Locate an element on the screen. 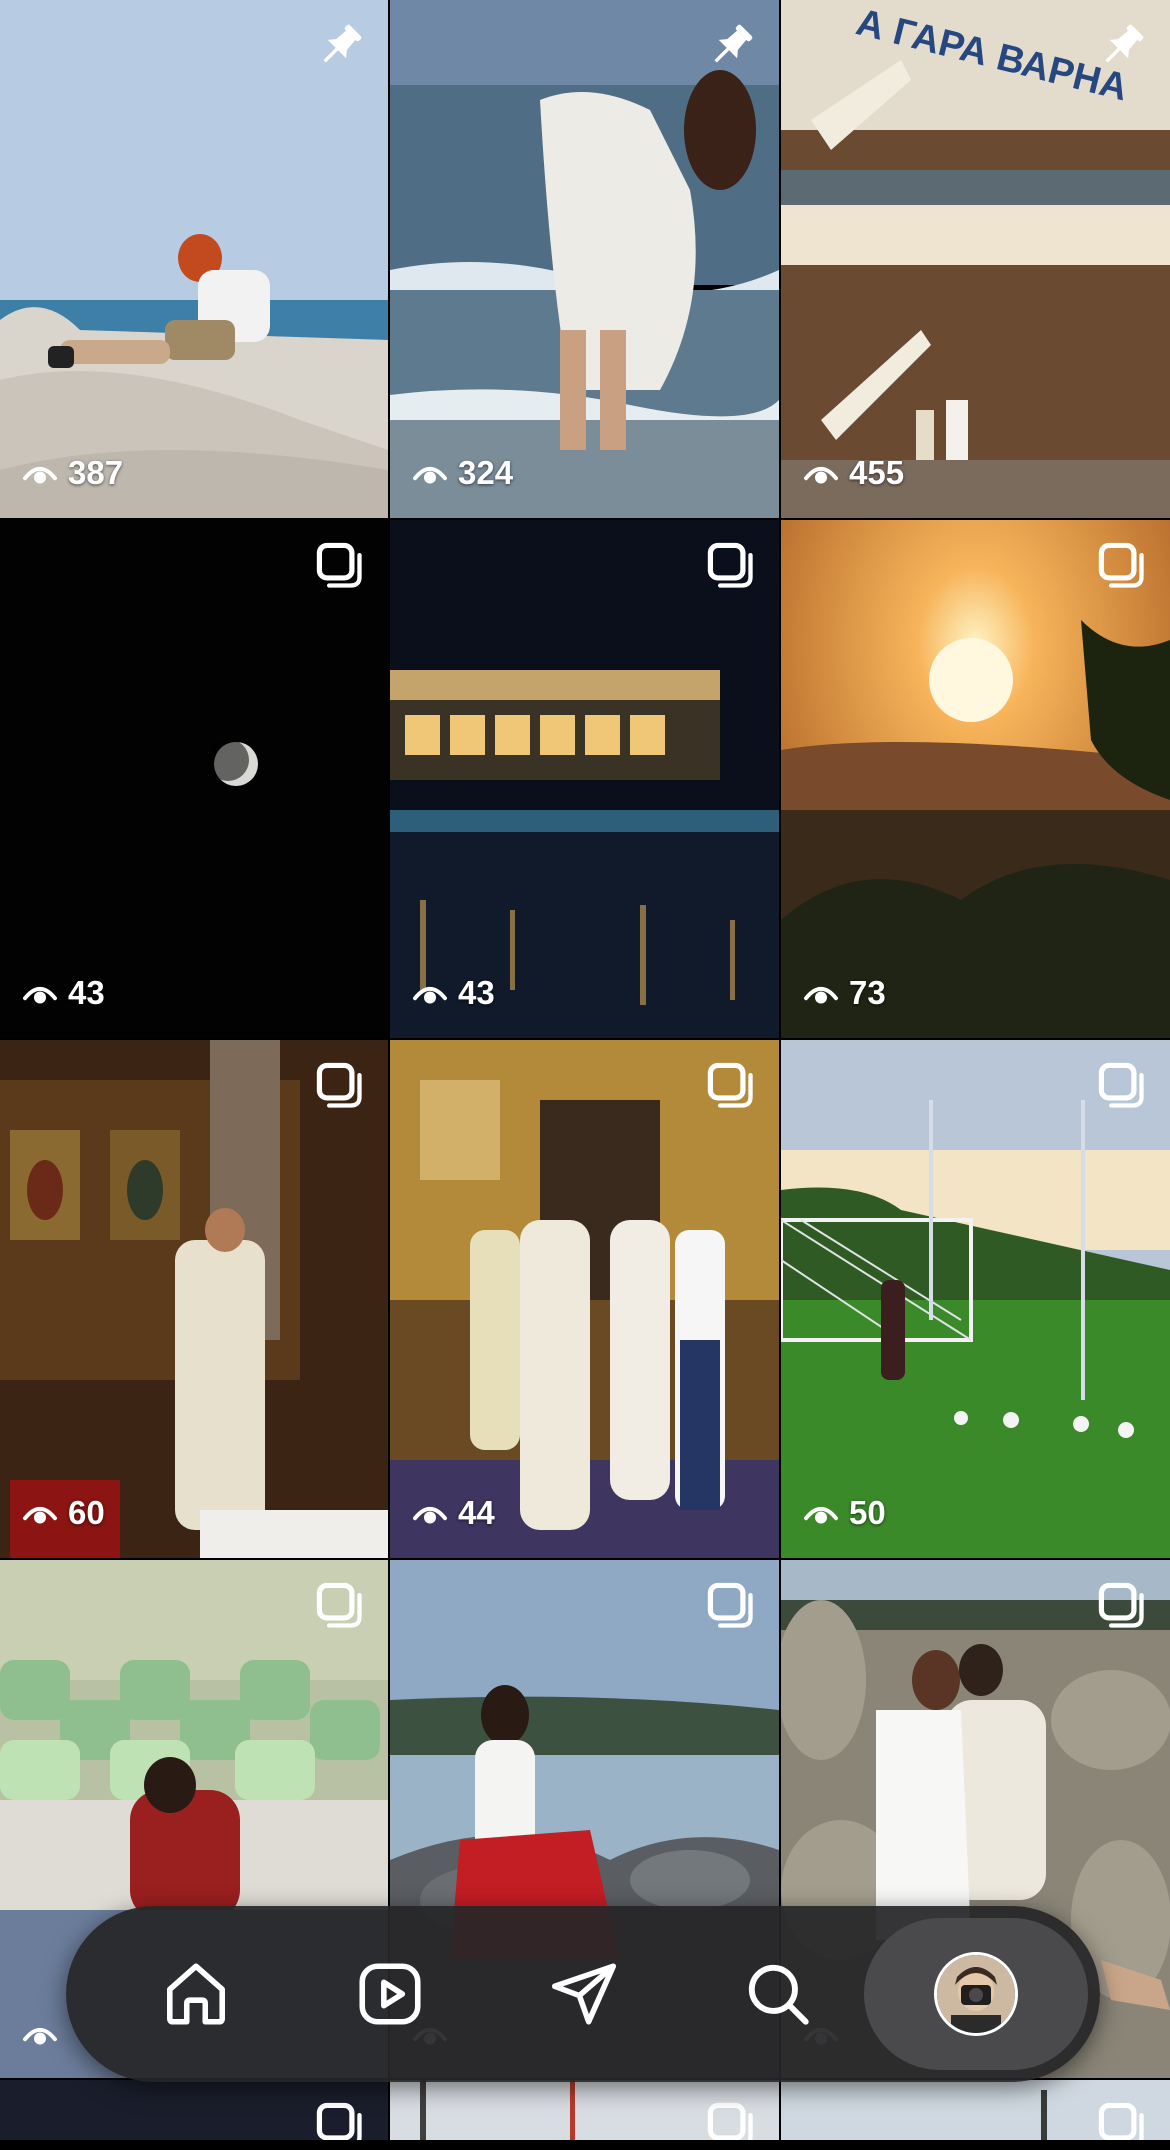  view-count-value: 73 is located at coordinates (867, 992).